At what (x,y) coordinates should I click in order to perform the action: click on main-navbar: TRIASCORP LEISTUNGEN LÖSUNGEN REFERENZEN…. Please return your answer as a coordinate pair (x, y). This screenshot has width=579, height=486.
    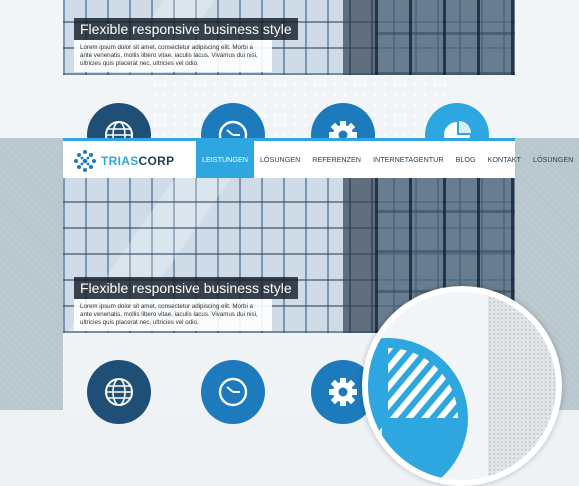
    Looking at the image, I should click on (318, 158).